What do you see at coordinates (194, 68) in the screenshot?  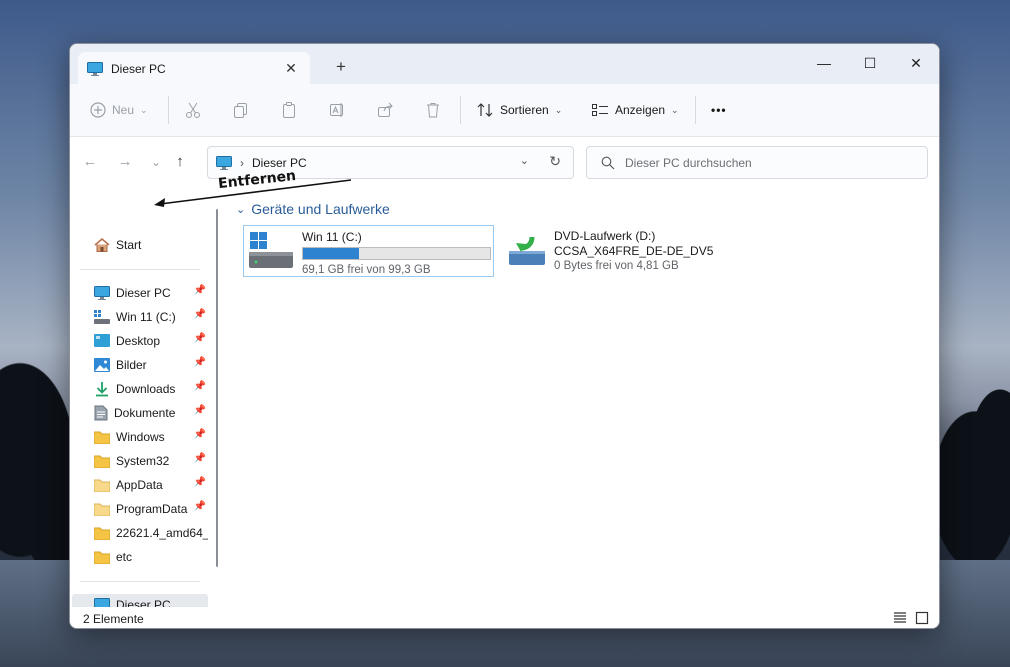 I see `tab-dieser-pc: Dieser PC ✕` at bounding box center [194, 68].